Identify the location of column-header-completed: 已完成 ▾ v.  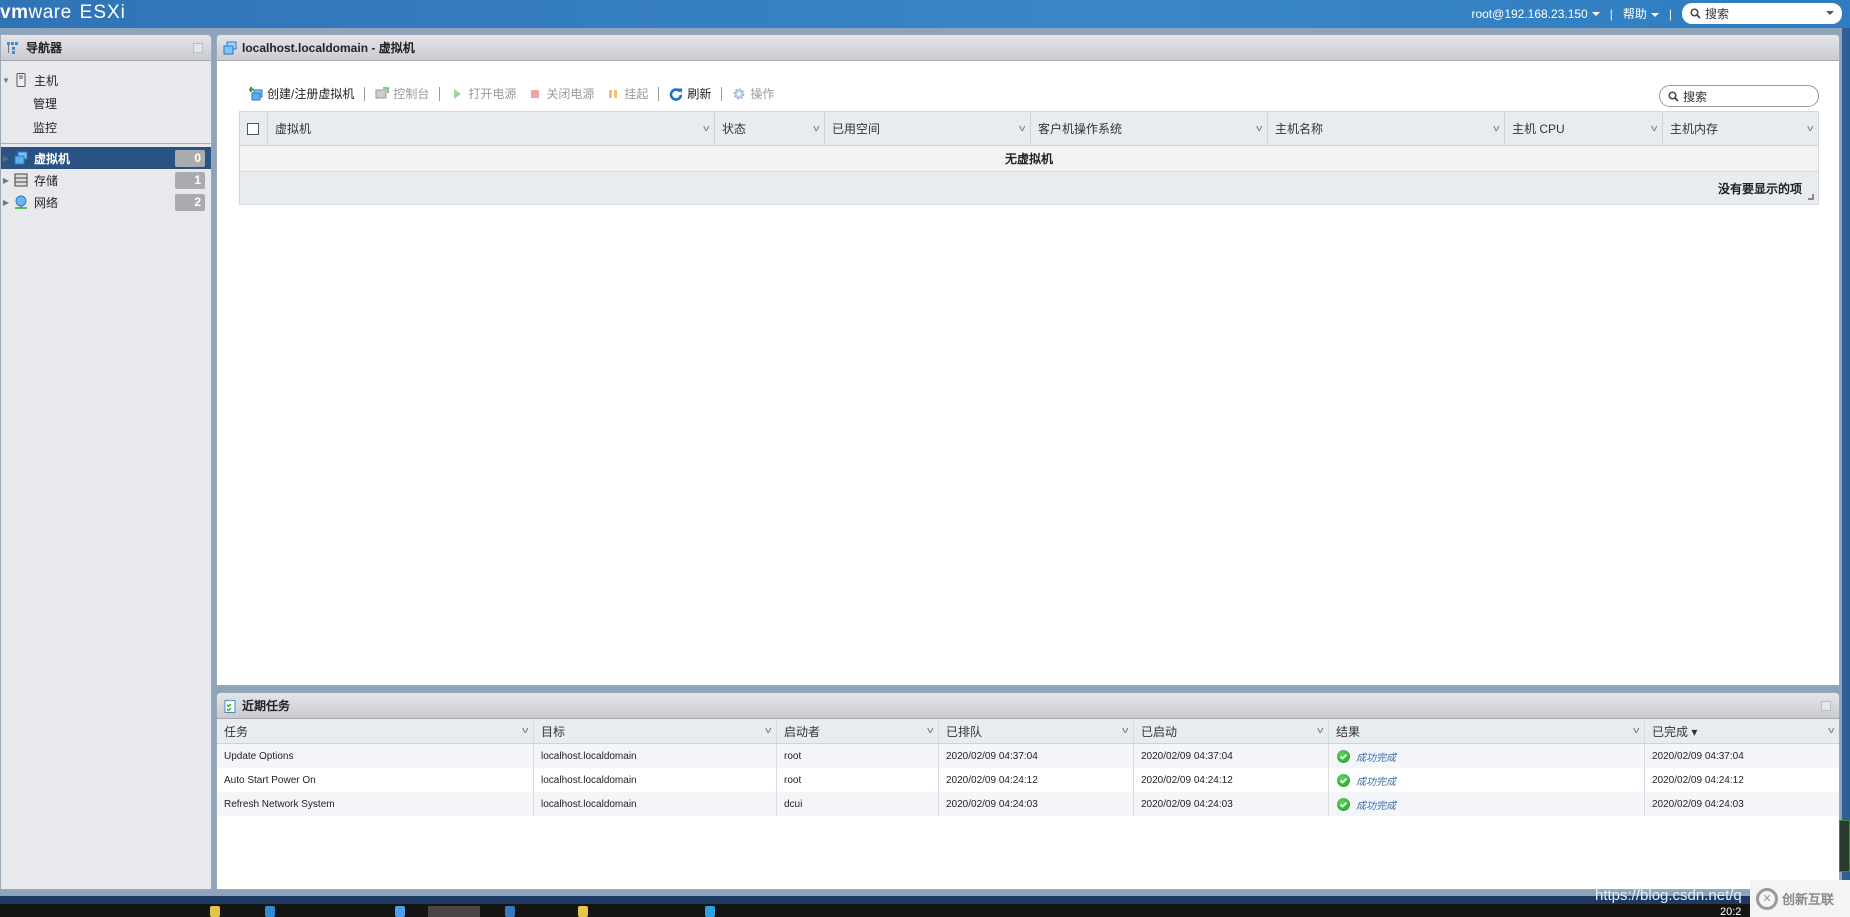
(1742, 731).